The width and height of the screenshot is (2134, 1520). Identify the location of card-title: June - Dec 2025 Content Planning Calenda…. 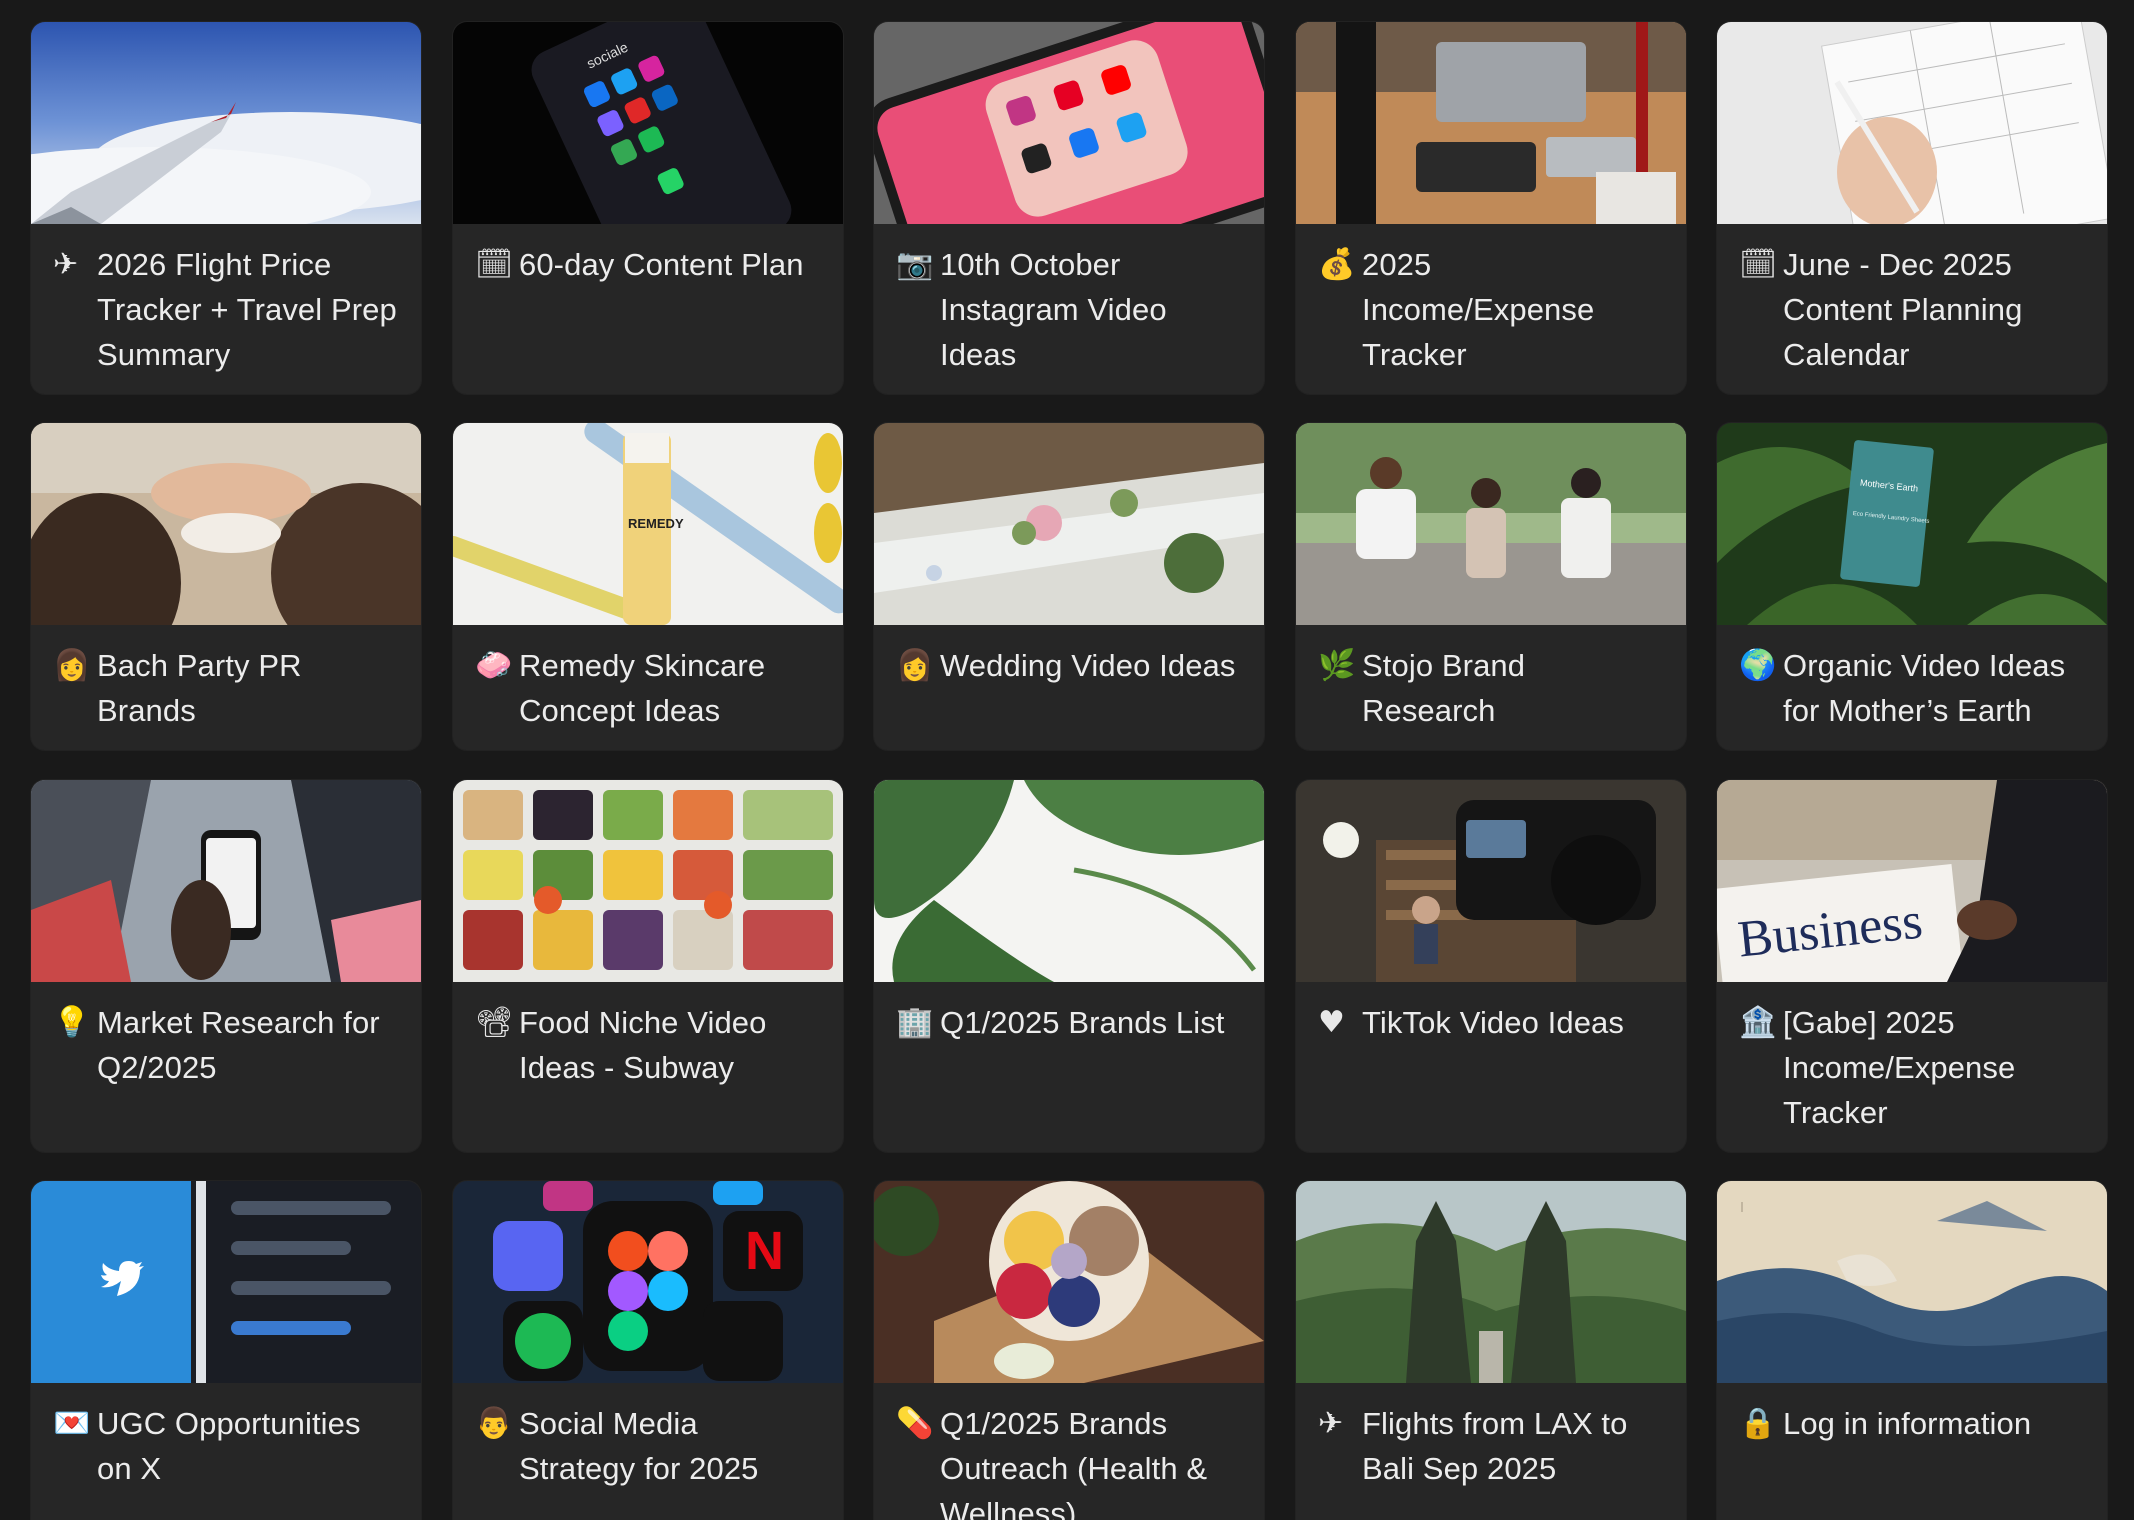
(1903, 309).